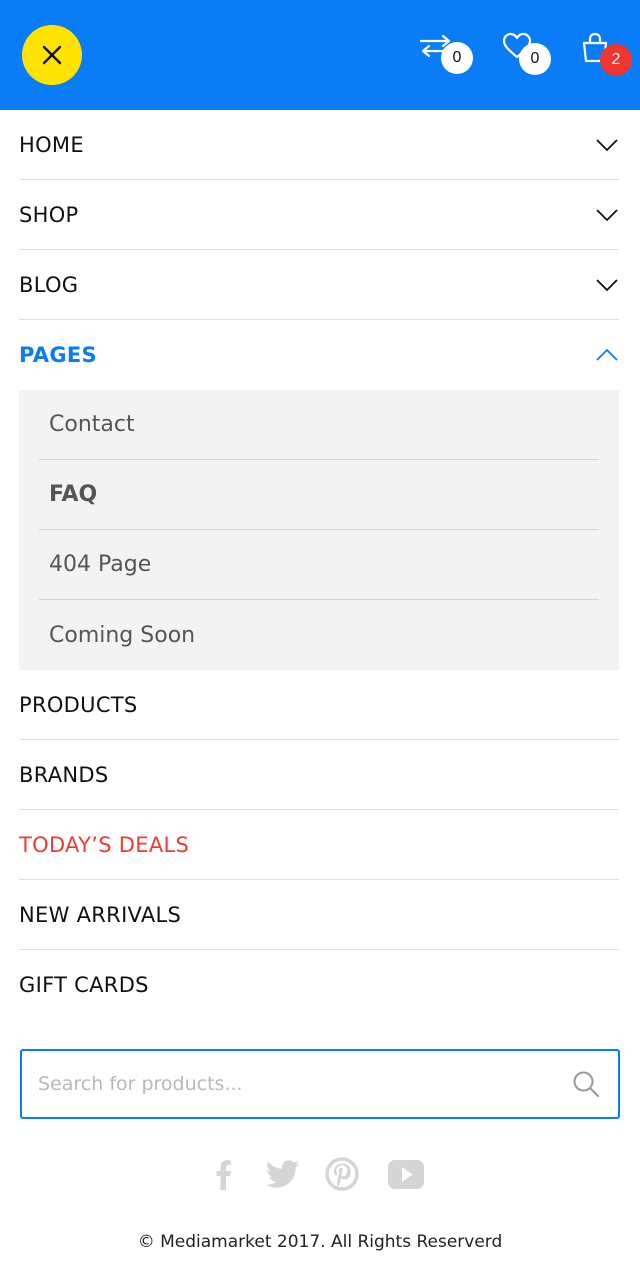 The width and height of the screenshot is (640, 1280). I want to click on menu-item-todays-deals: TODAY’S DEALS, so click(319, 845).